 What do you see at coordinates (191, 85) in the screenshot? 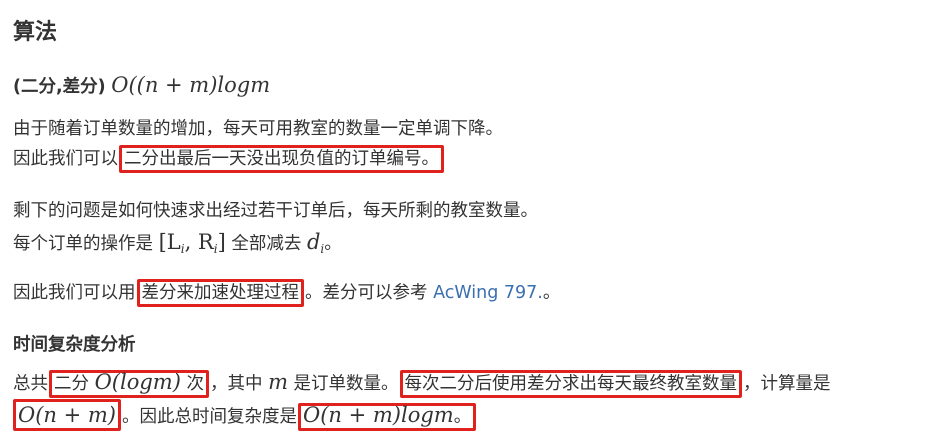
I see `method-complexity: O((n + m)logm` at bounding box center [191, 85].